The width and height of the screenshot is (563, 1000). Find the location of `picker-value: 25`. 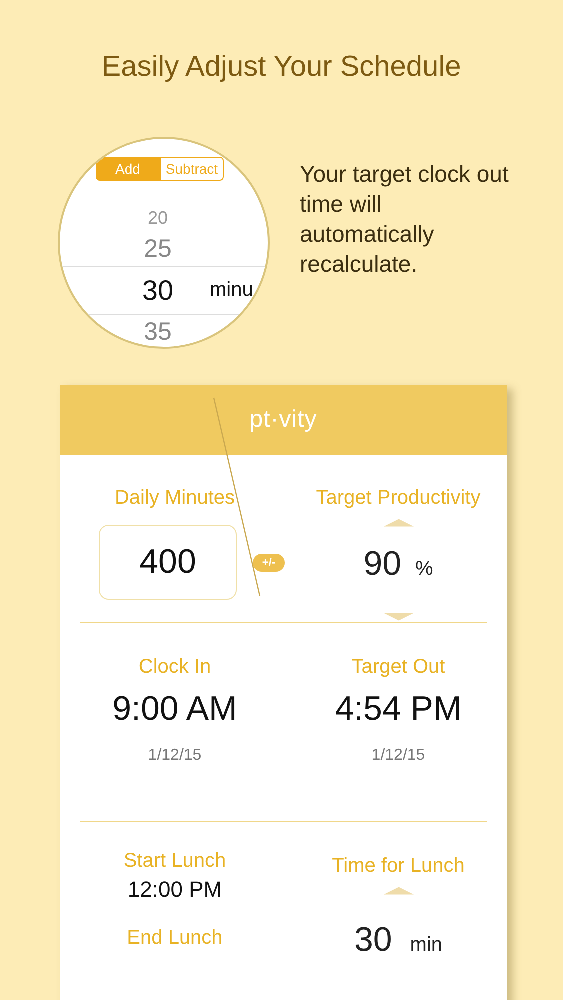

picker-value: 25 is located at coordinates (158, 249).